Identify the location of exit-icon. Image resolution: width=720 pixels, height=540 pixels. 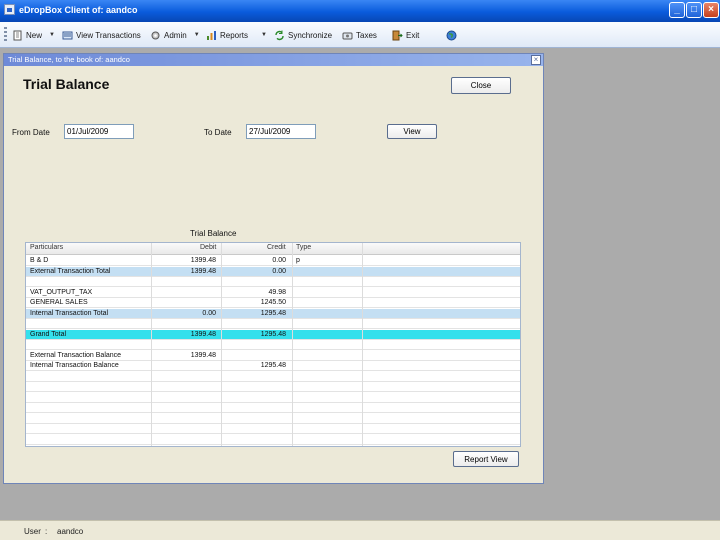
(397, 35).